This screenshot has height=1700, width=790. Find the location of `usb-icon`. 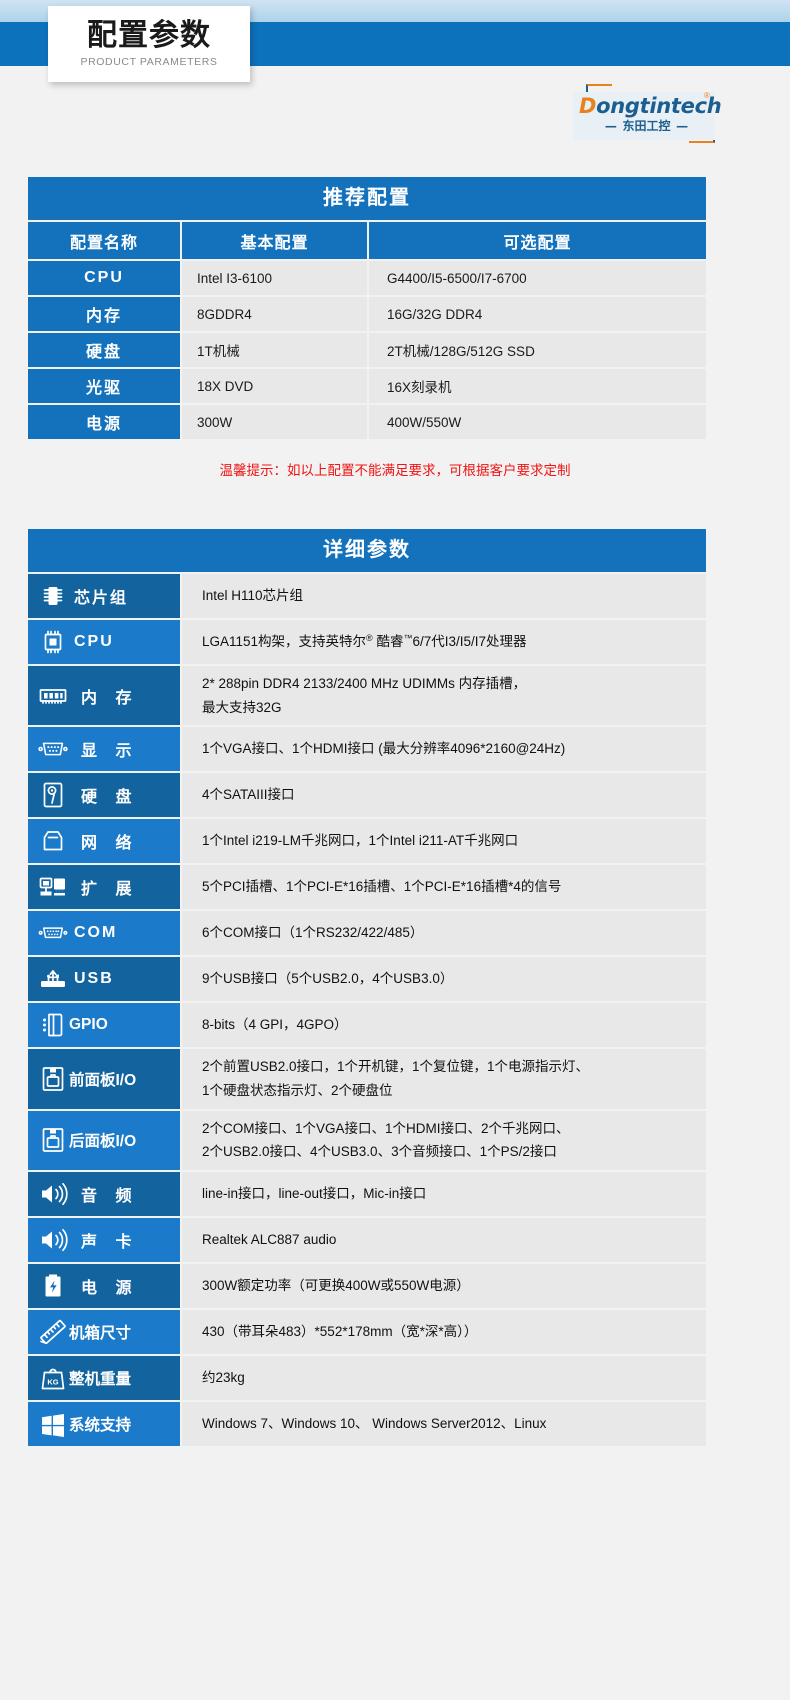

usb-icon is located at coordinates (53, 979).